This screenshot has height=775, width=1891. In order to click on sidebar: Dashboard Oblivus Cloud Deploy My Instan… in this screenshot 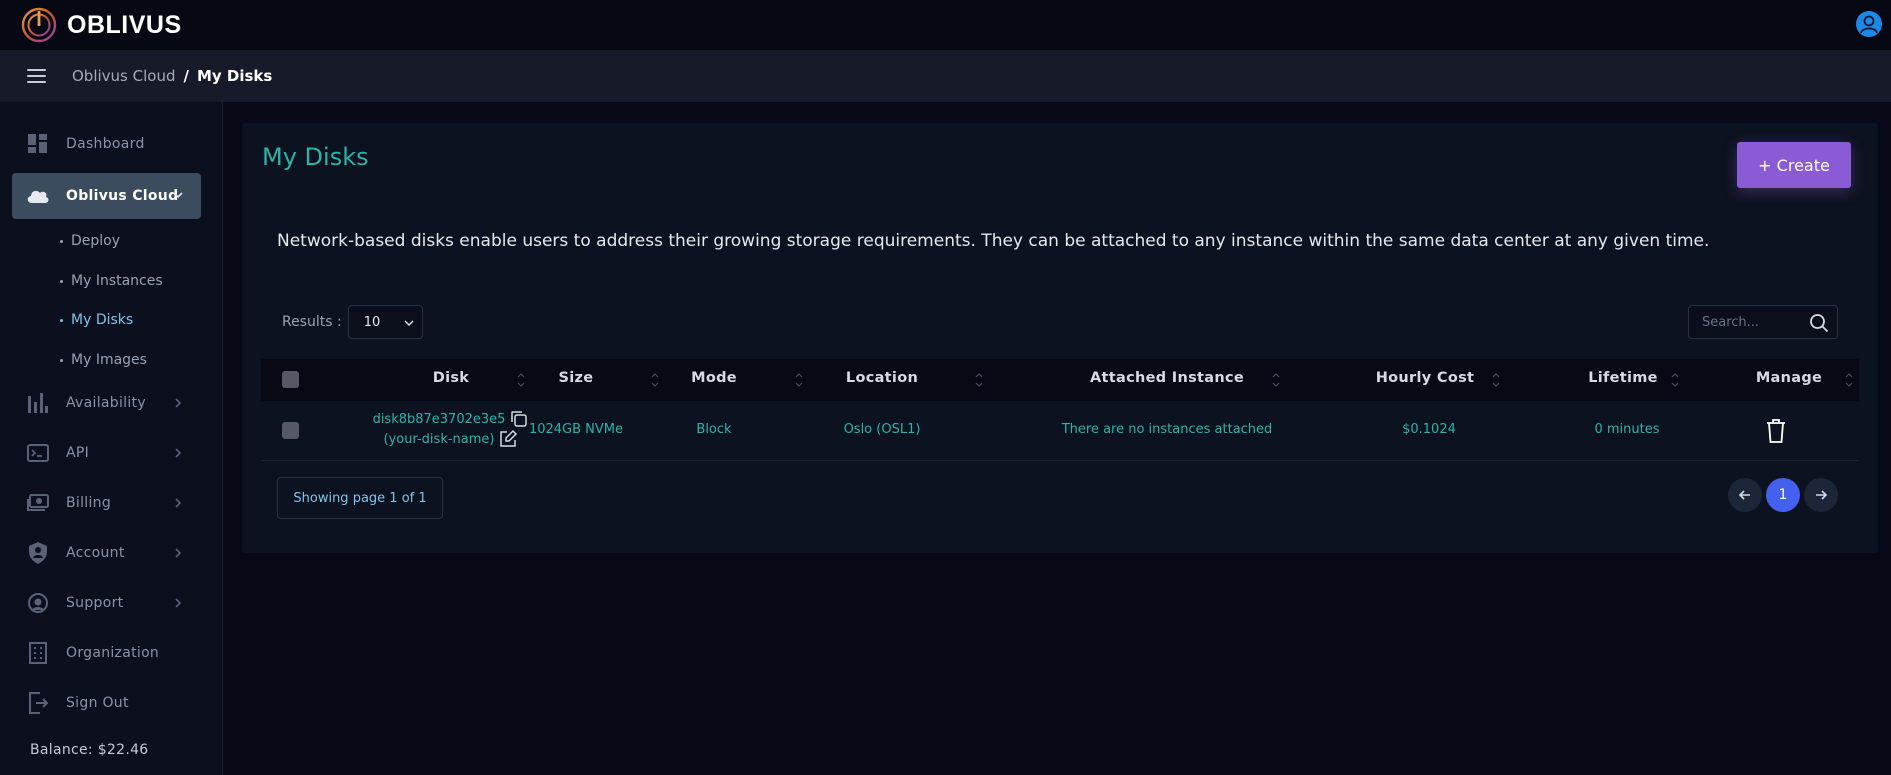, I will do `click(111, 438)`.